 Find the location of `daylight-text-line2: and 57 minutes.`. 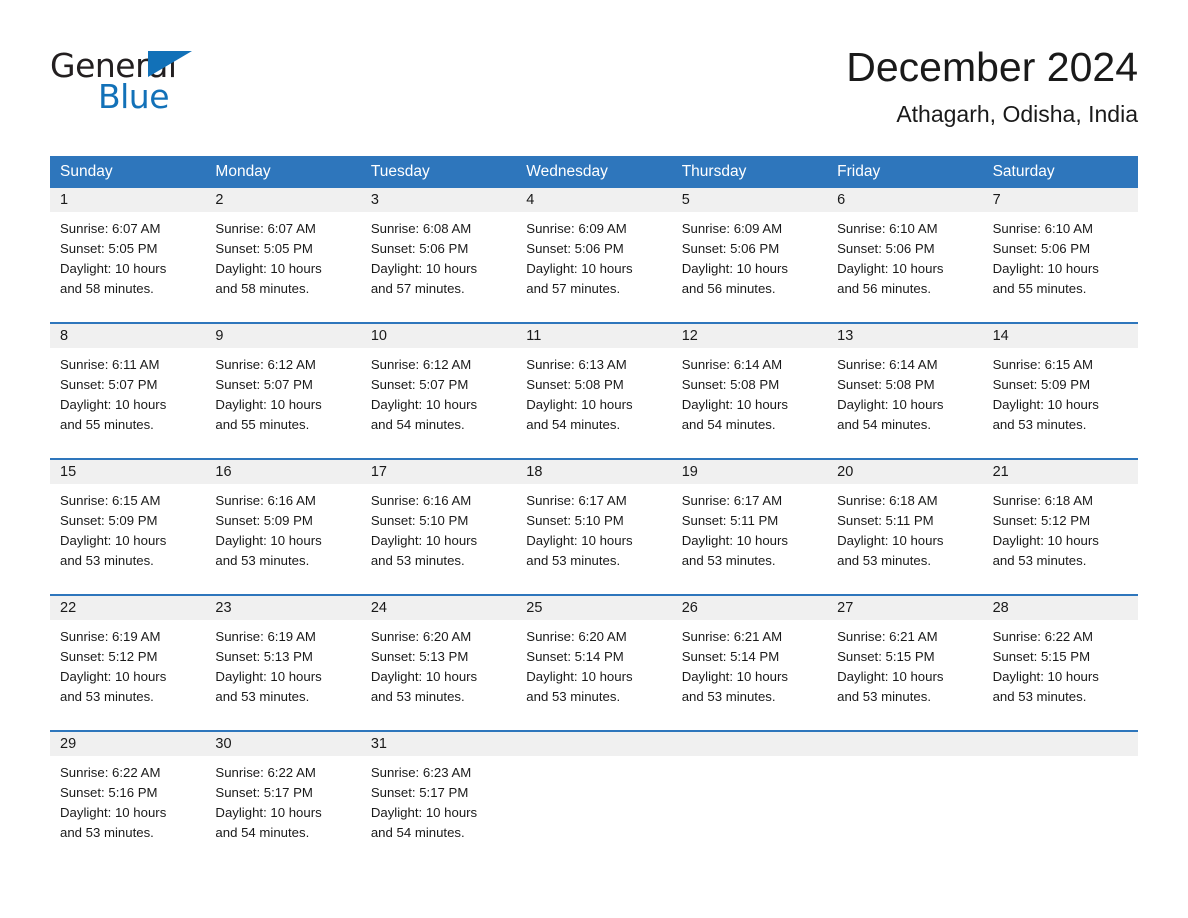

daylight-text-line2: and 57 minutes. is located at coordinates (573, 288).